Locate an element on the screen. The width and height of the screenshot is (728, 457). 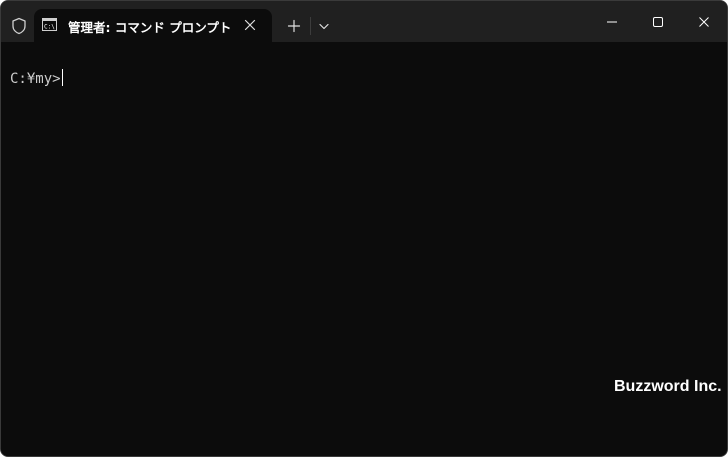
command-prompt-line: C:¥my> is located at coordinates (36, 78).